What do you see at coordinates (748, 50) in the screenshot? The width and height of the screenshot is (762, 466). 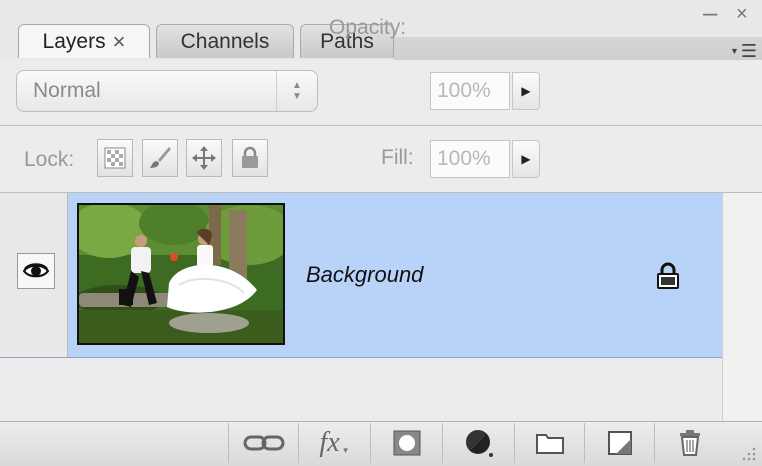 I see `menu-lines-icon: ☰` at bounding box center [748, 50].